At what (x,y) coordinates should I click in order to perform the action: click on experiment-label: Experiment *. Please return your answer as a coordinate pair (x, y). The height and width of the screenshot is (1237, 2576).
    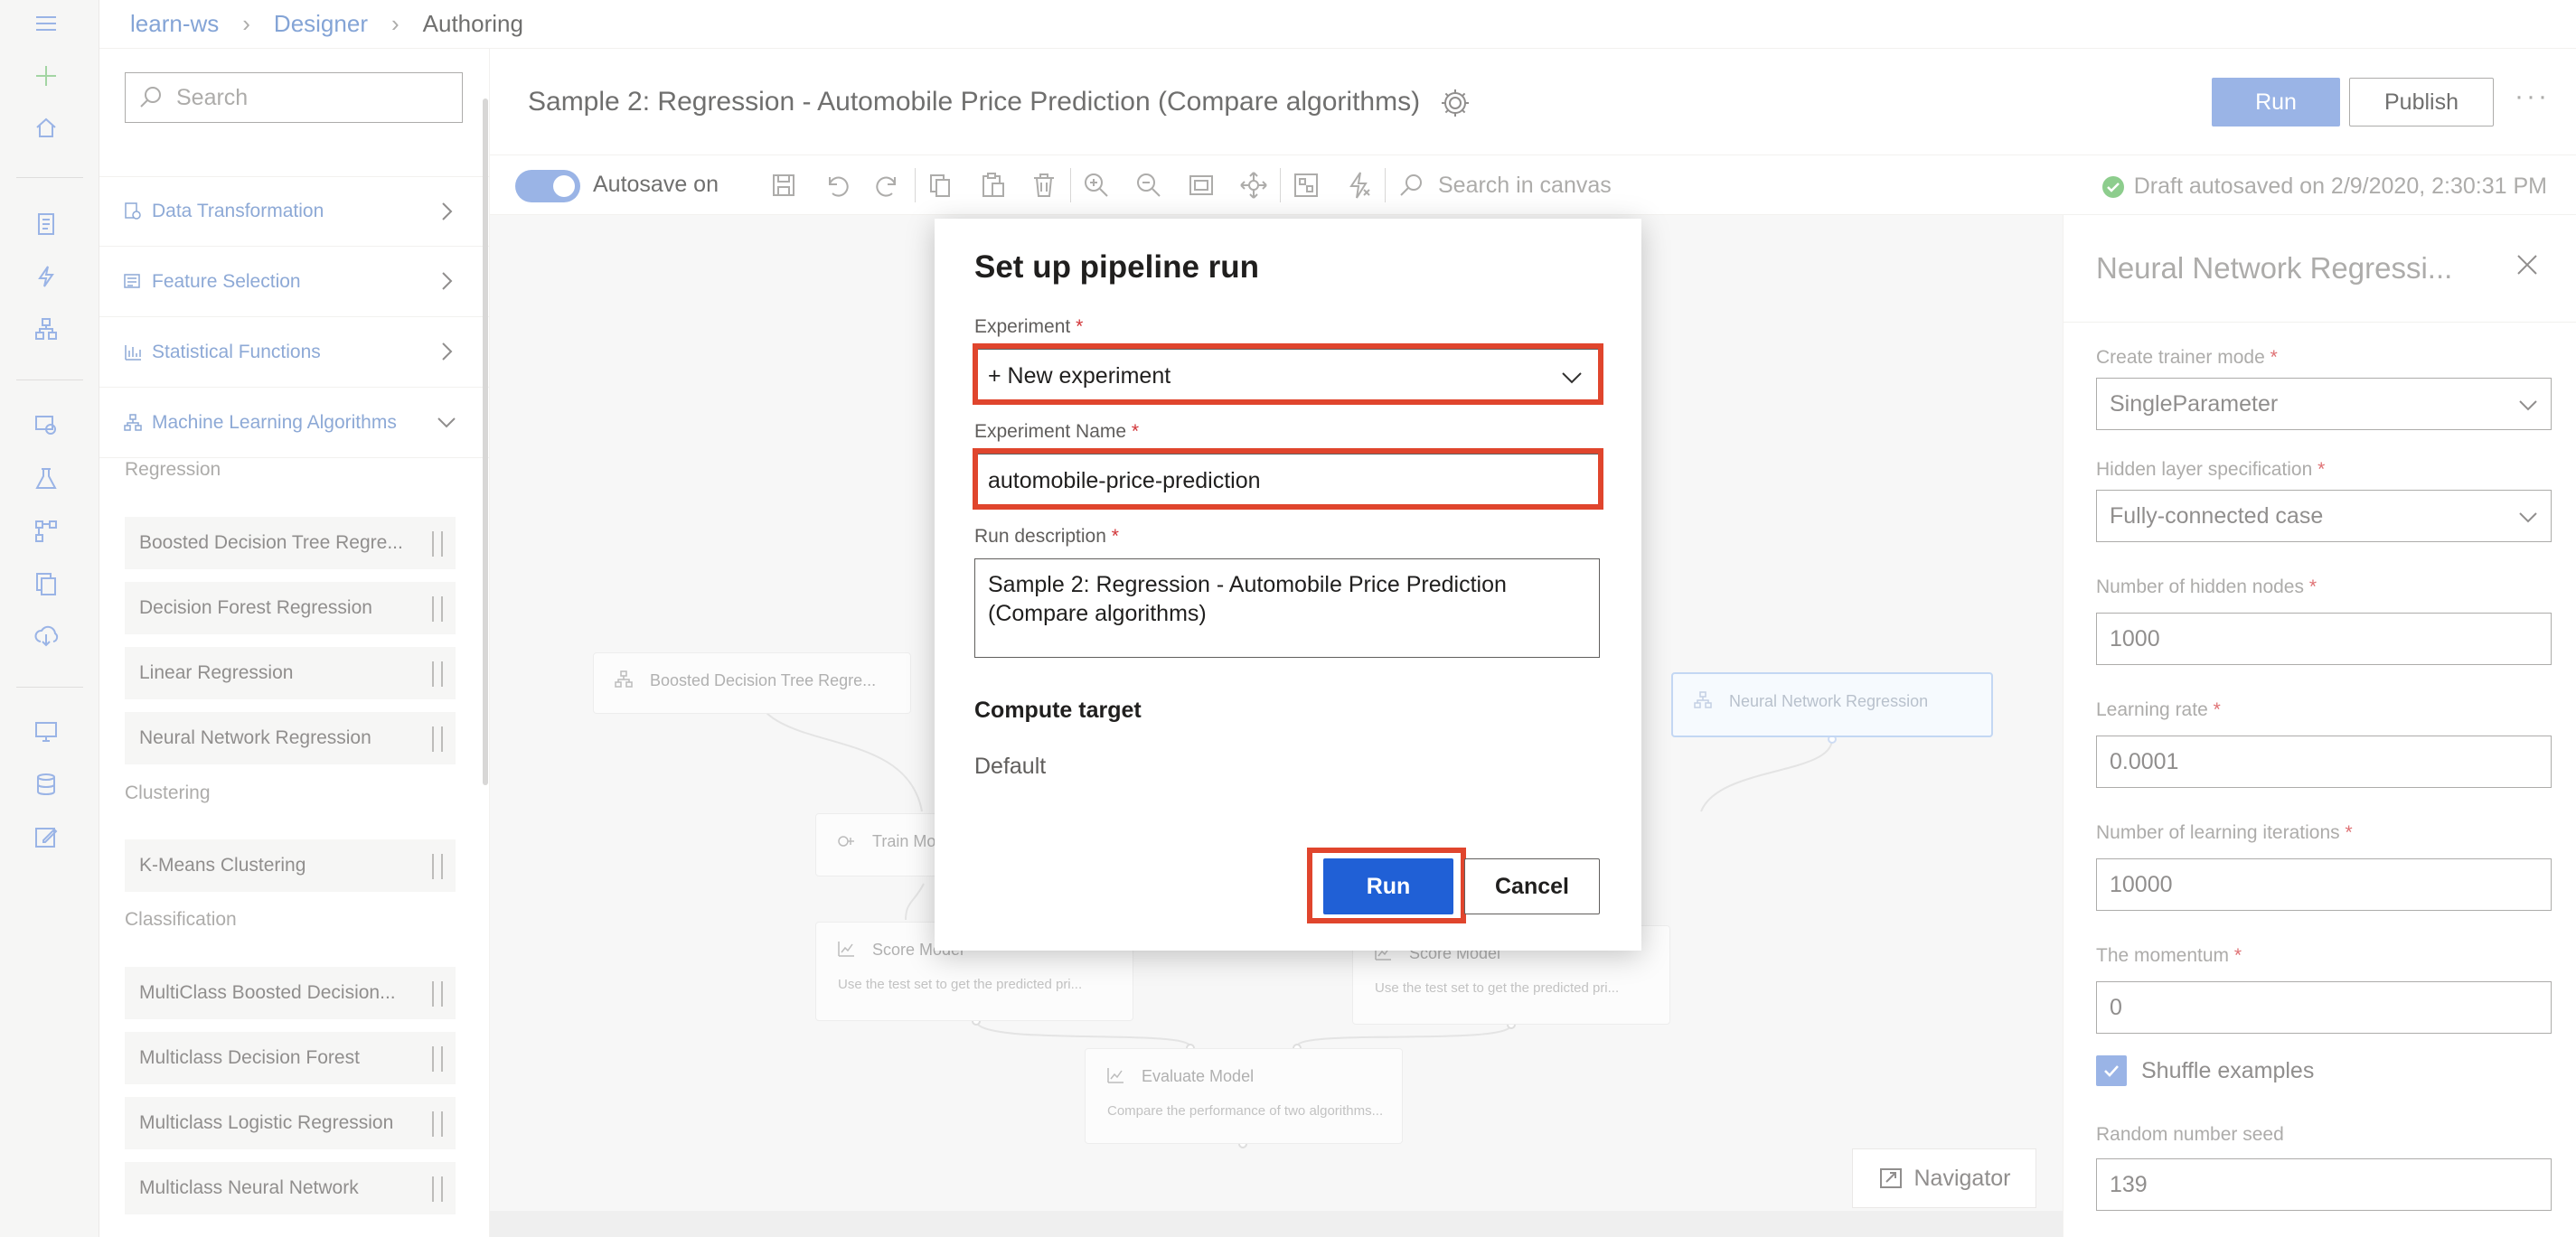
    Looking at the image, I should click on (1028, 327).